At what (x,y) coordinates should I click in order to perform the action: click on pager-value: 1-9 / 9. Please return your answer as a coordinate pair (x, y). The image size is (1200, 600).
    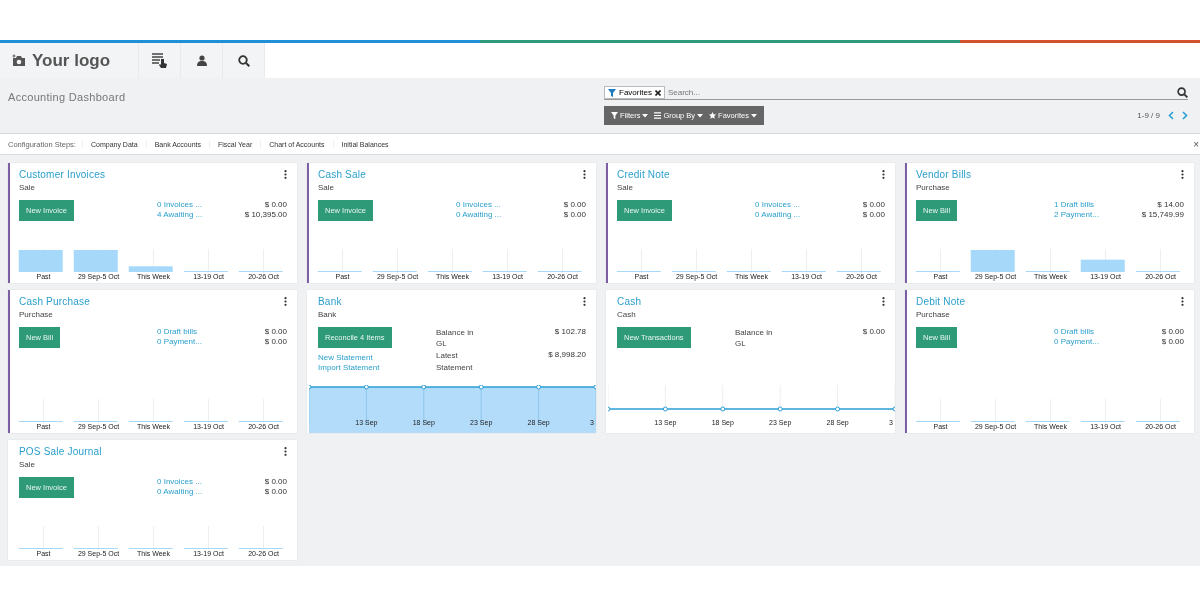
    Looking at the image, I should click on (1148, 115).